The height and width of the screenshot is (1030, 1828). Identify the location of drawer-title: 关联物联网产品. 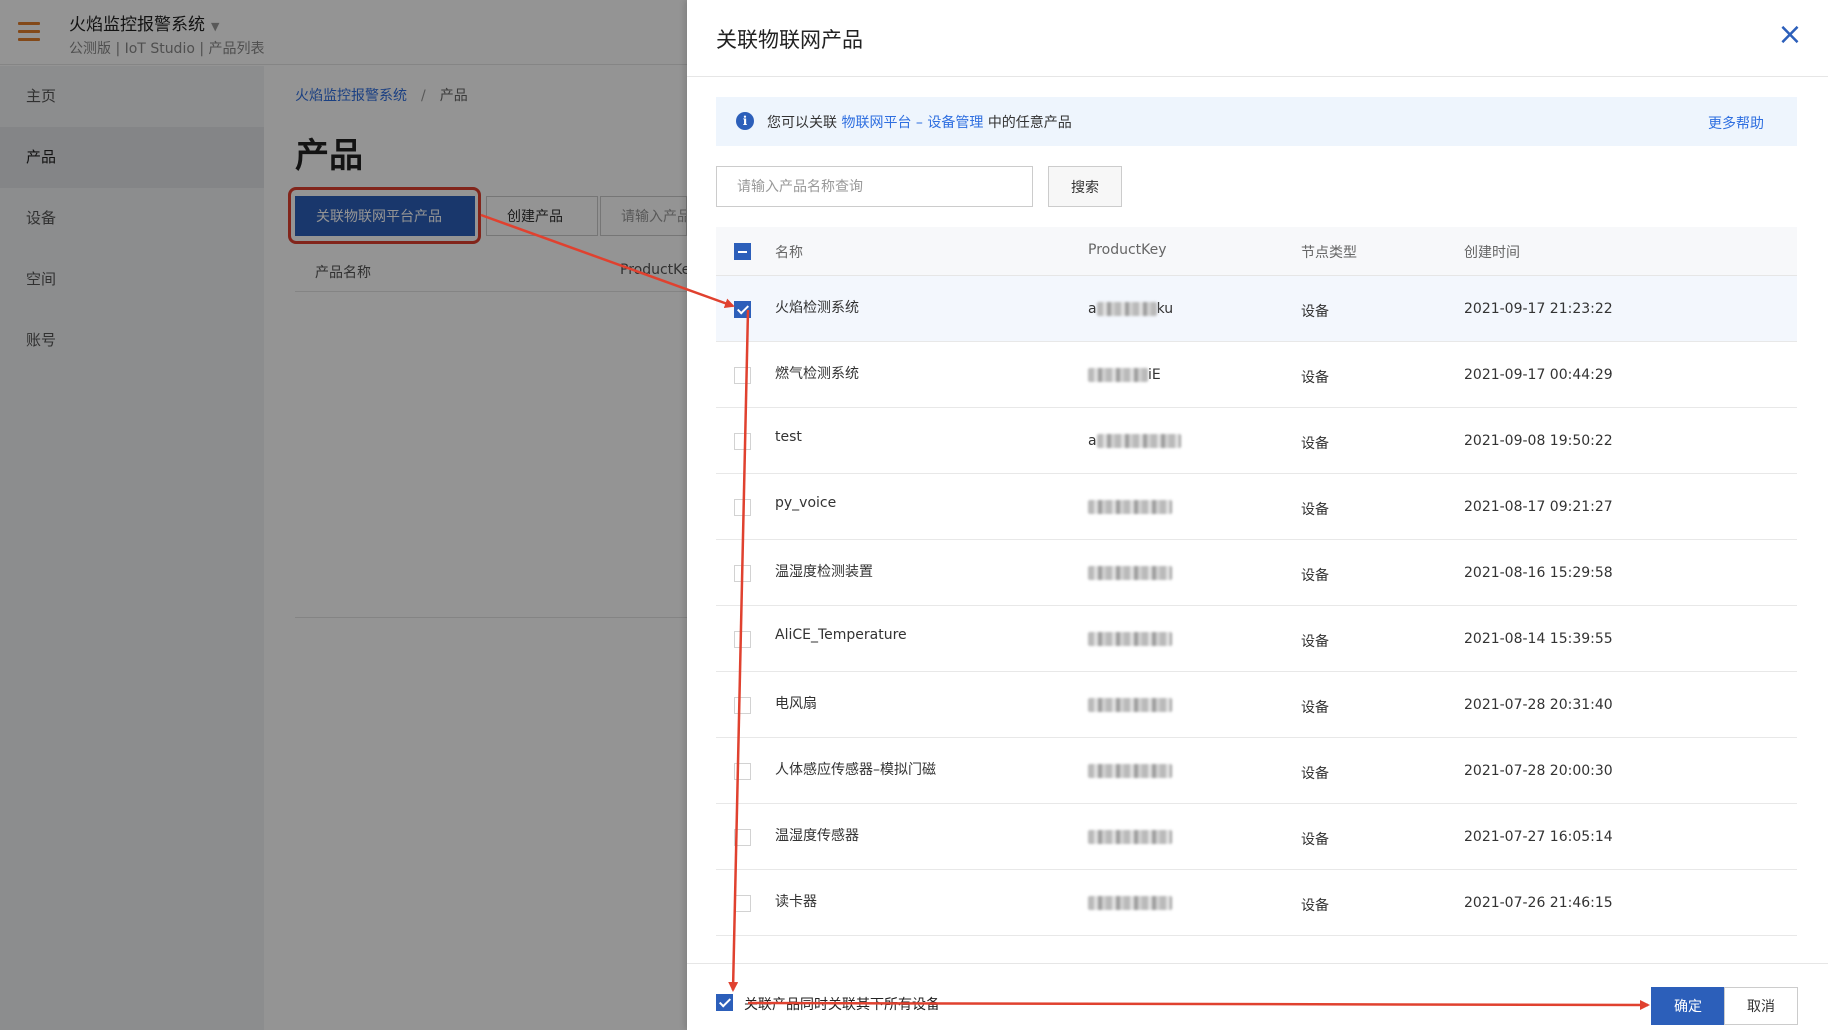
(789, 40).